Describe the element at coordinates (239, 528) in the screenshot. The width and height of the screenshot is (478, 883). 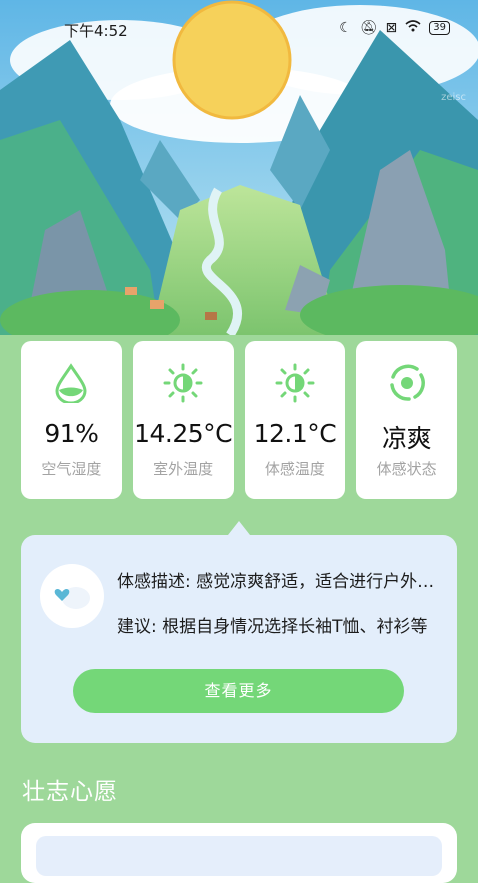
I see `panel-pointer` at that location.